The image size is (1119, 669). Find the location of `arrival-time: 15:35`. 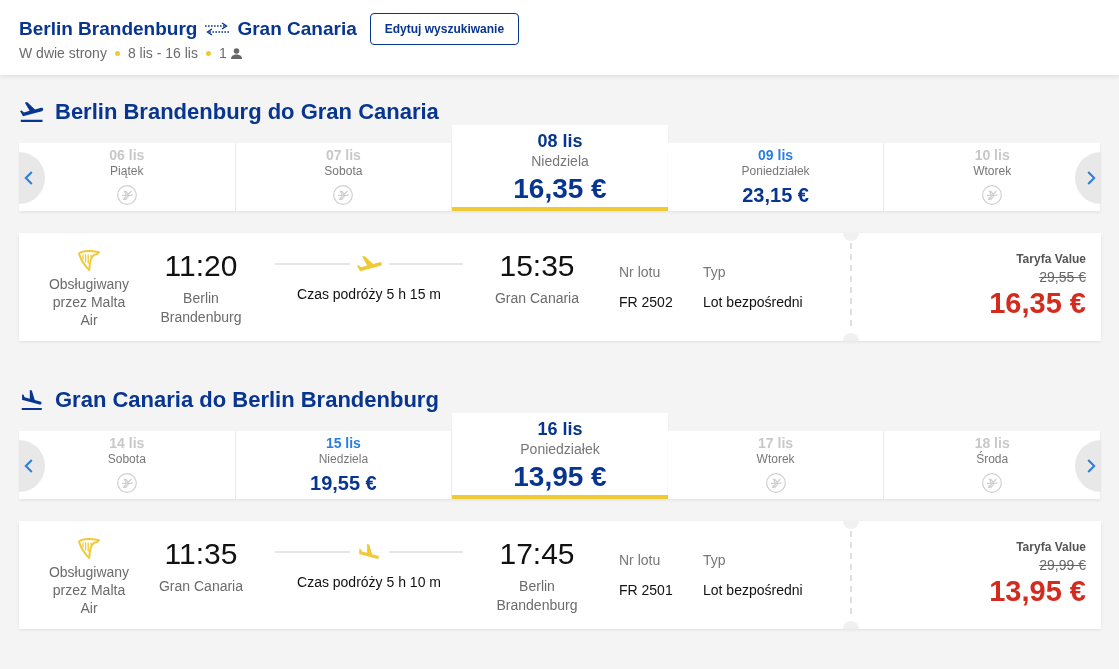

arrival-time: 15:35 is located at coordinates (537, 265).